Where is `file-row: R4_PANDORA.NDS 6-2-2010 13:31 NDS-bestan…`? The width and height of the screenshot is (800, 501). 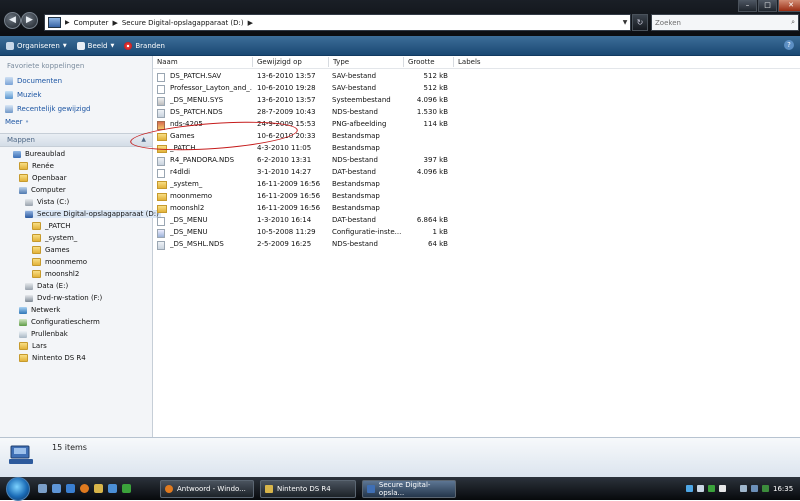 file-row: R4_PANDORA.NDS 6-2-2010 13:31 NDS-bestan… is located at coordinates (307, 160).